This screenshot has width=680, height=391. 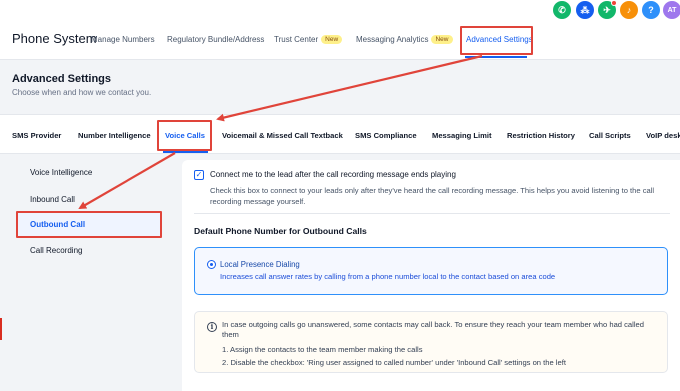 What do you see at coordinates (496, 40) in the screenshot?
I see `annotation-box-advanced-settings` at bounding box center [496, 40].